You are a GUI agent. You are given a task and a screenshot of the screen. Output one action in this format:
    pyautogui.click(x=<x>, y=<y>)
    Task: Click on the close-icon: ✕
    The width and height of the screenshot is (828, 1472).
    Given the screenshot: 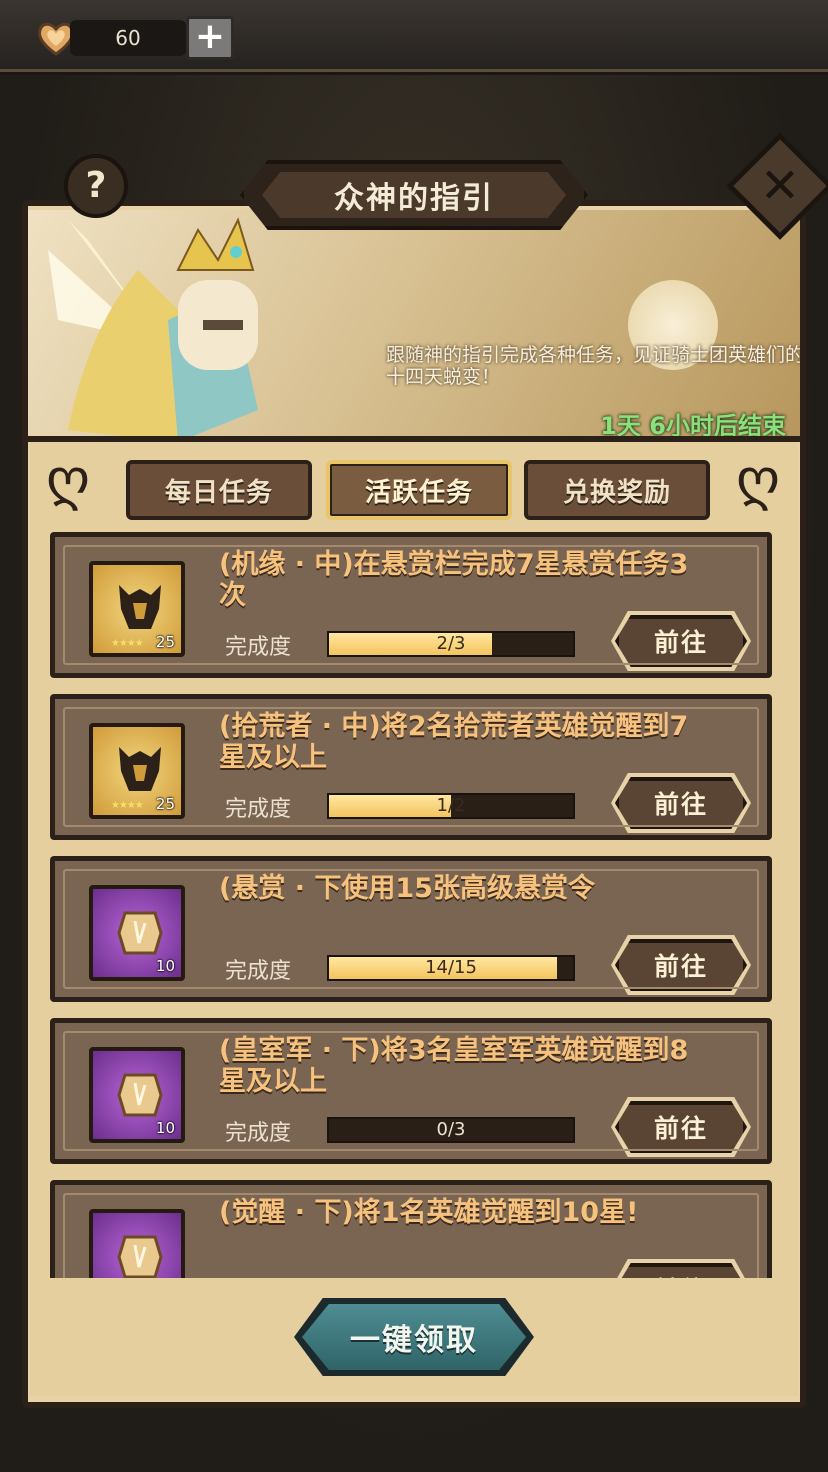 What is the action you would take?
    pyautogui.click(x=780, y=186)
    